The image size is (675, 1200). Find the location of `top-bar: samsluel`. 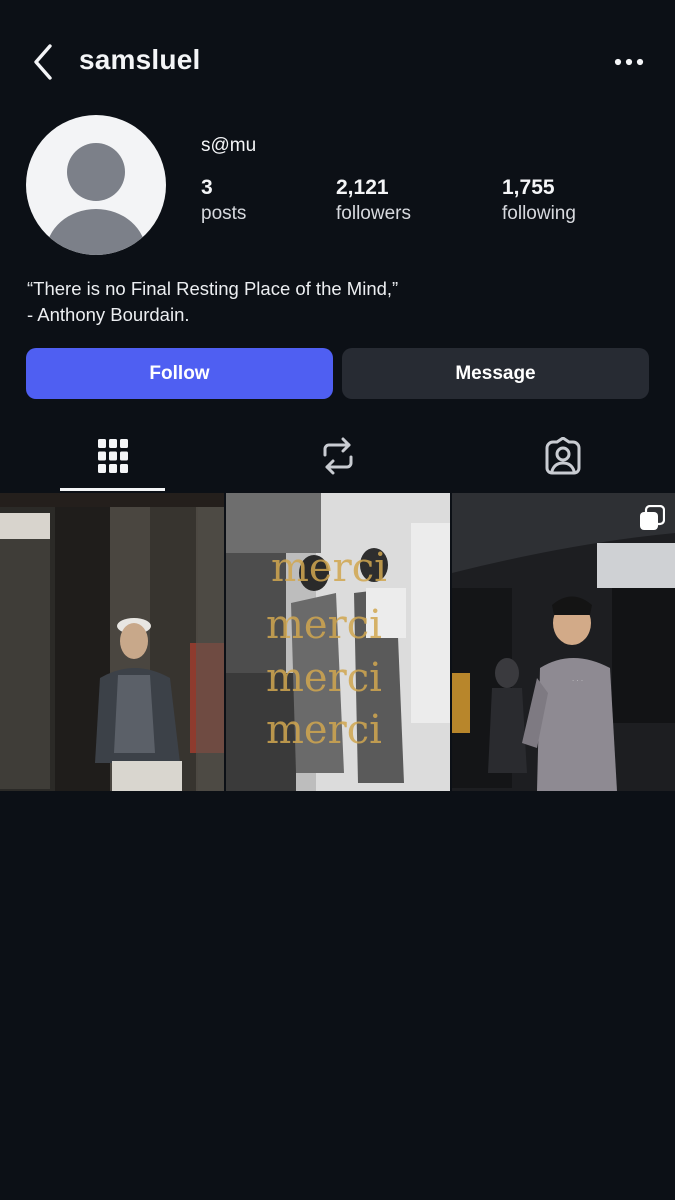

top-bar: samsluel is located at coordinates (337, 62).